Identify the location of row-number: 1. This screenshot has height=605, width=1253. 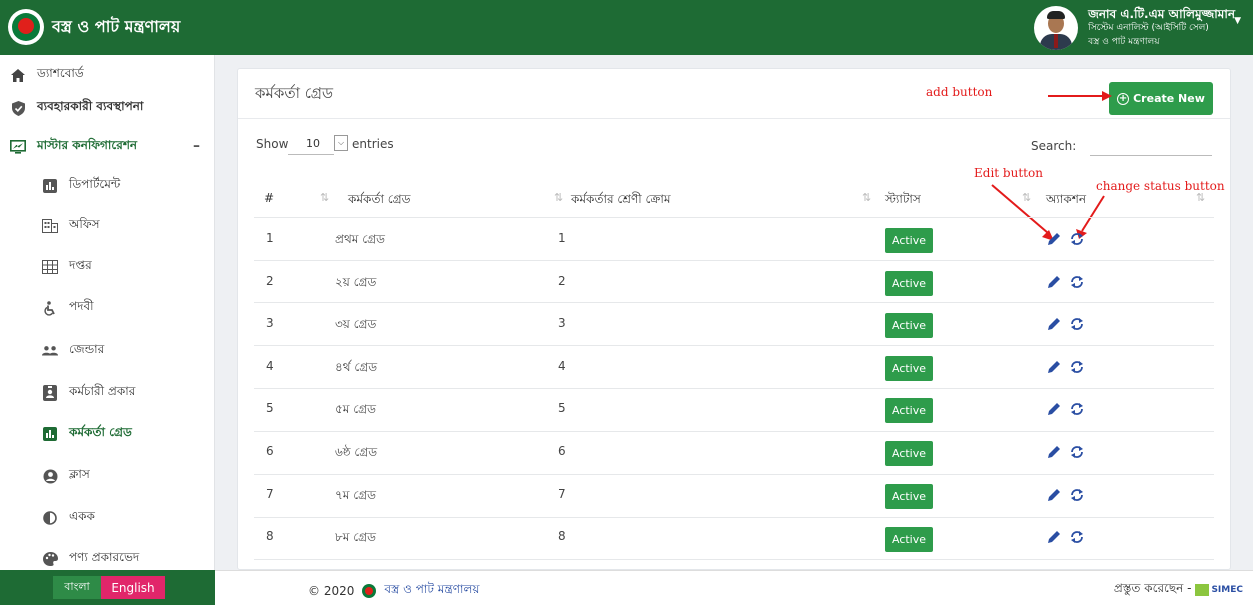
(270, 238).